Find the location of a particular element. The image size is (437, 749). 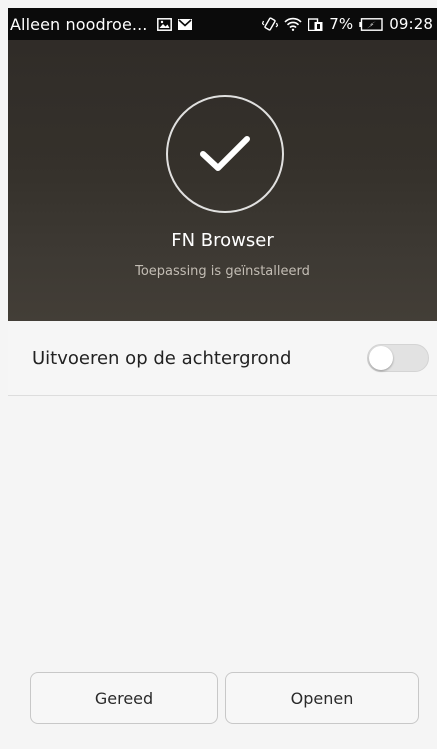

background-run-row: Uitvoeren op de achtergrond is located at coordinates (222, 358).